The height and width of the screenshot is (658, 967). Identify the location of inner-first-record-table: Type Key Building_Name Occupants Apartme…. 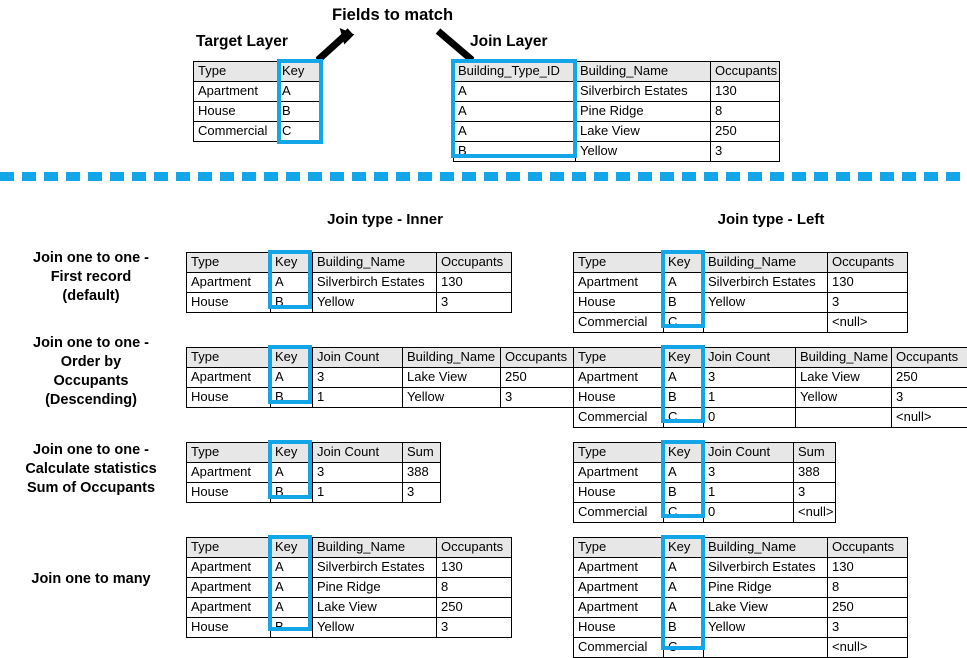
(349, 282).